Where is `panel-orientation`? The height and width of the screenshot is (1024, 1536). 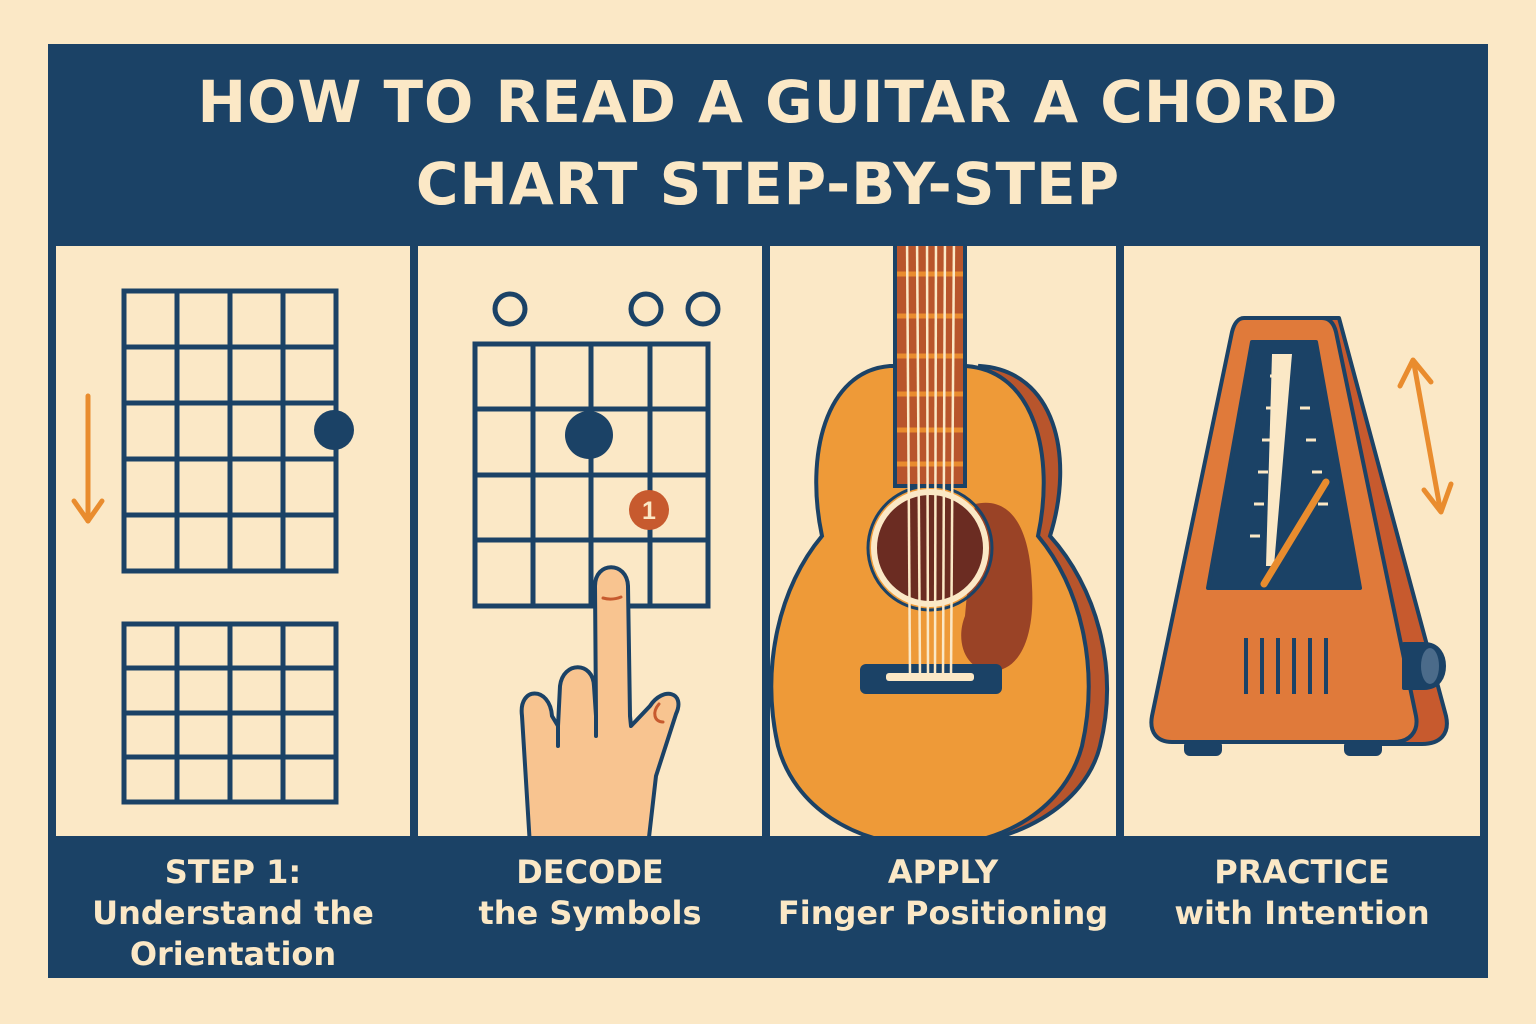 panel-orientation is located at coordinates (233, 541).